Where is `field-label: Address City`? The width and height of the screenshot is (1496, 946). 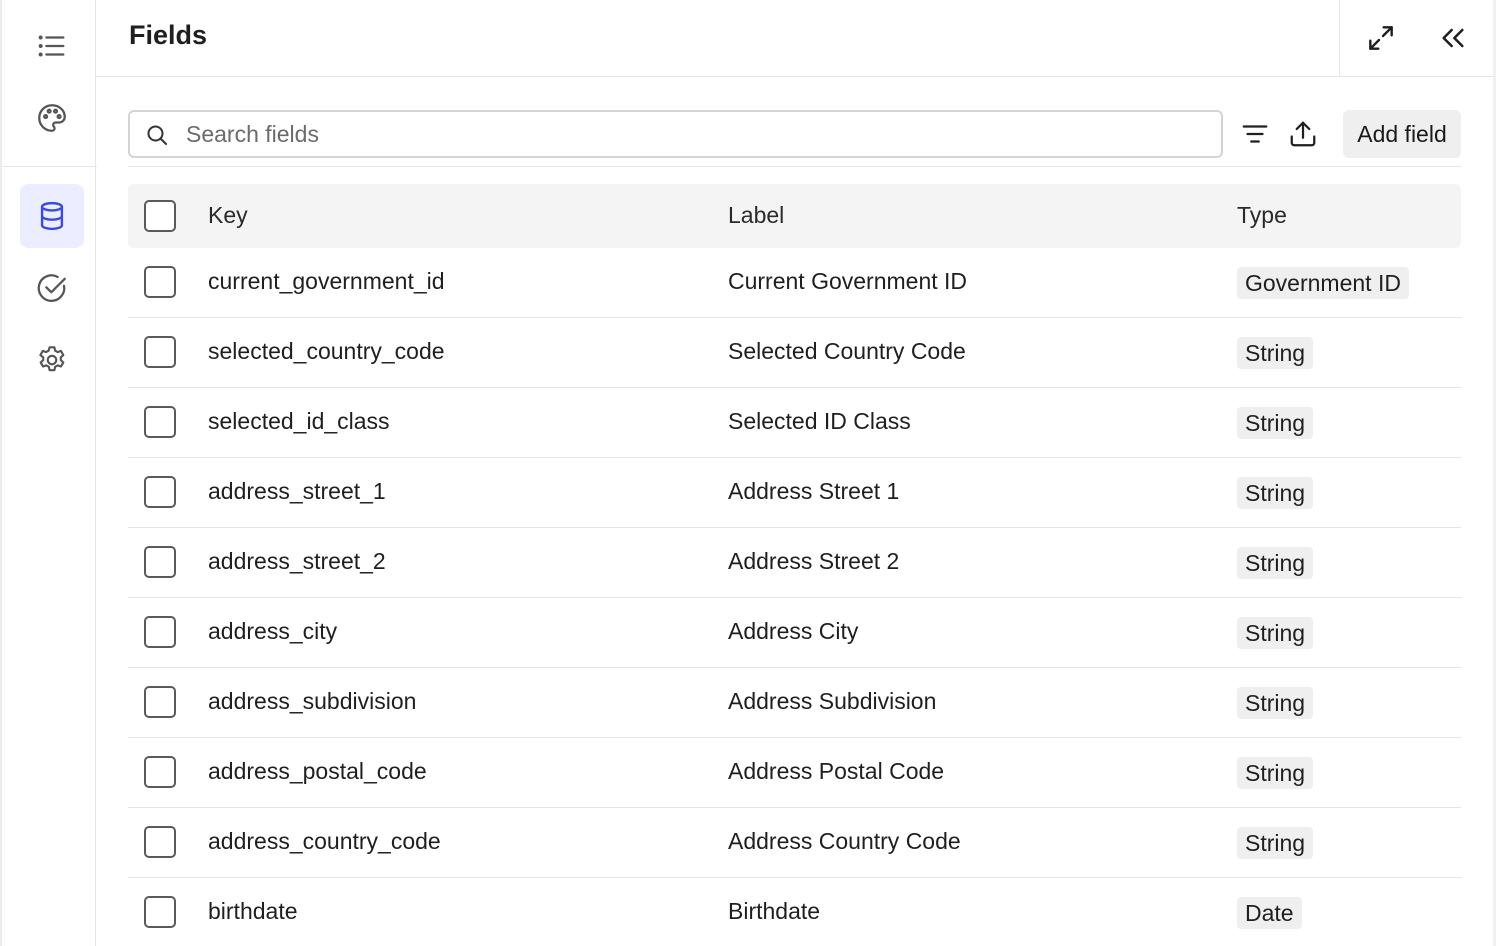 field-label: Address City is located at coordinates (793, 631).